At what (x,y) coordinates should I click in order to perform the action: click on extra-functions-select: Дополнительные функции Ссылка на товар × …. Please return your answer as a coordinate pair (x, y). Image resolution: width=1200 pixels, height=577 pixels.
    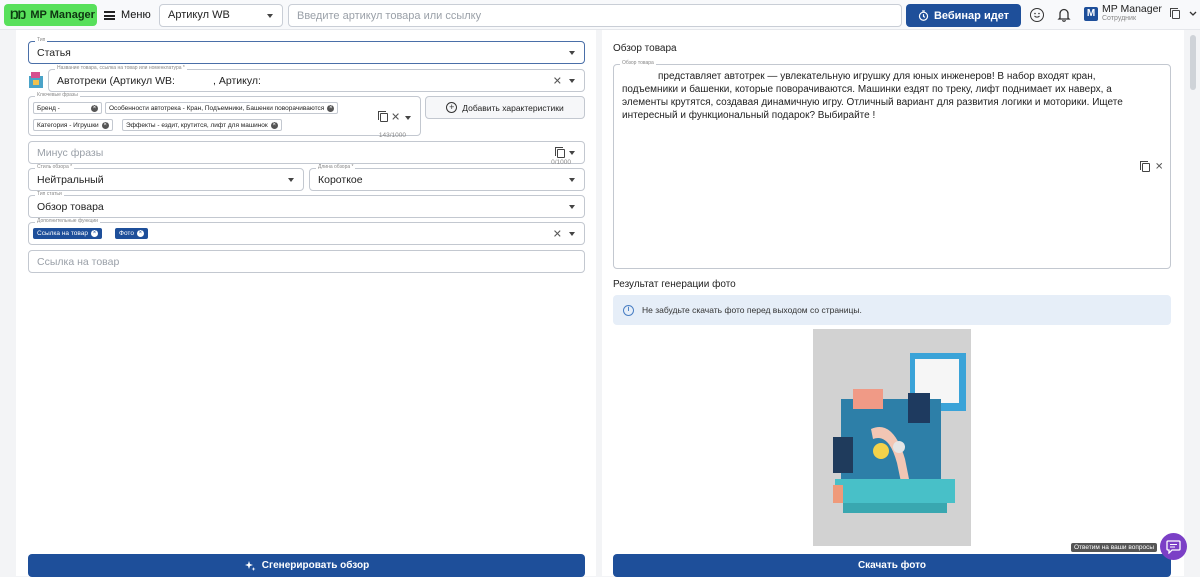
    Looking at the image, I should click on (306, 231).